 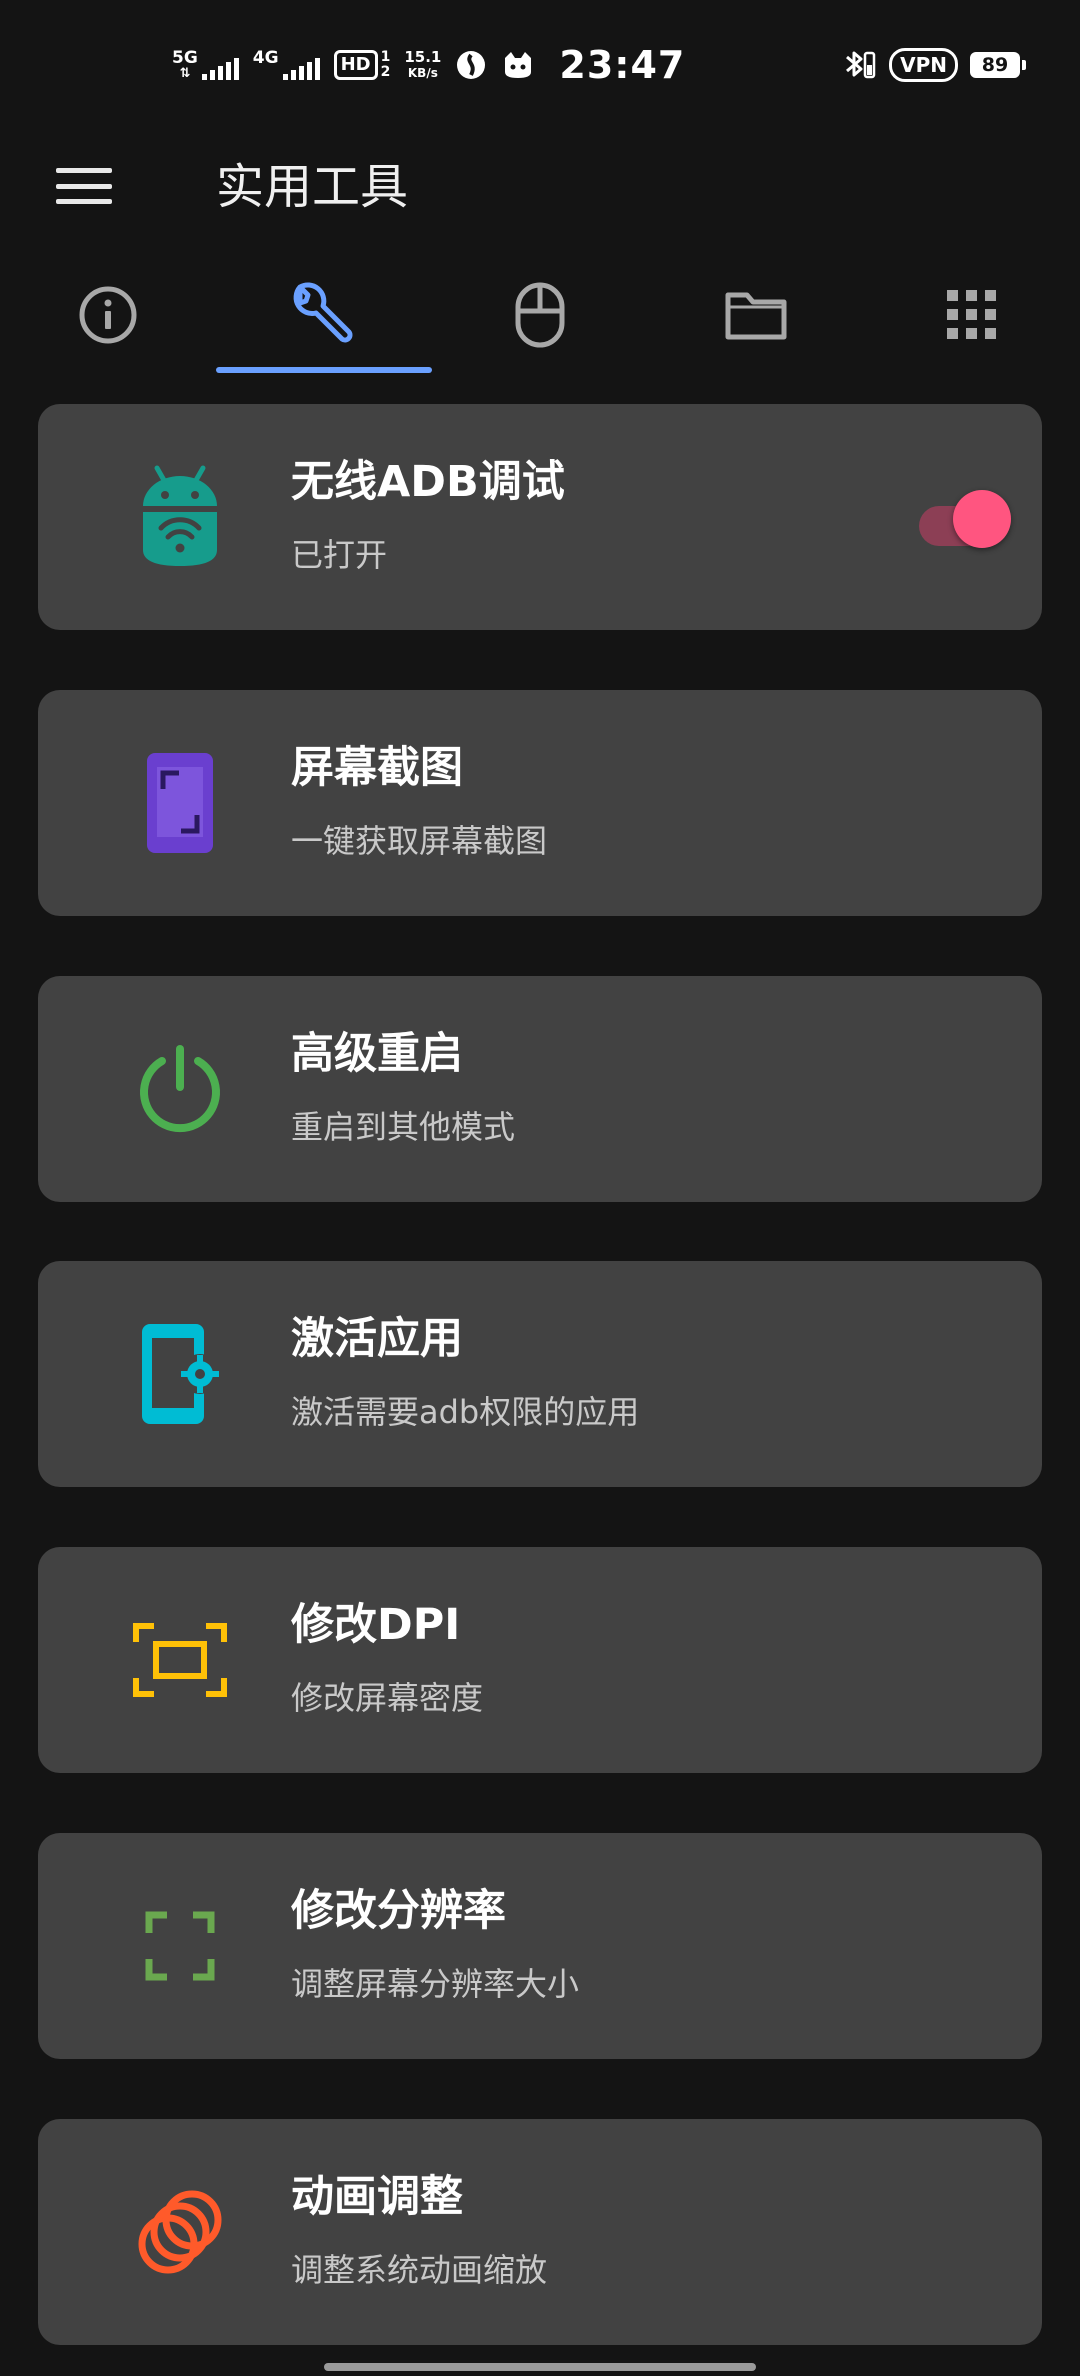 I want to click on switch-thumb, so click(x=982, y=519).